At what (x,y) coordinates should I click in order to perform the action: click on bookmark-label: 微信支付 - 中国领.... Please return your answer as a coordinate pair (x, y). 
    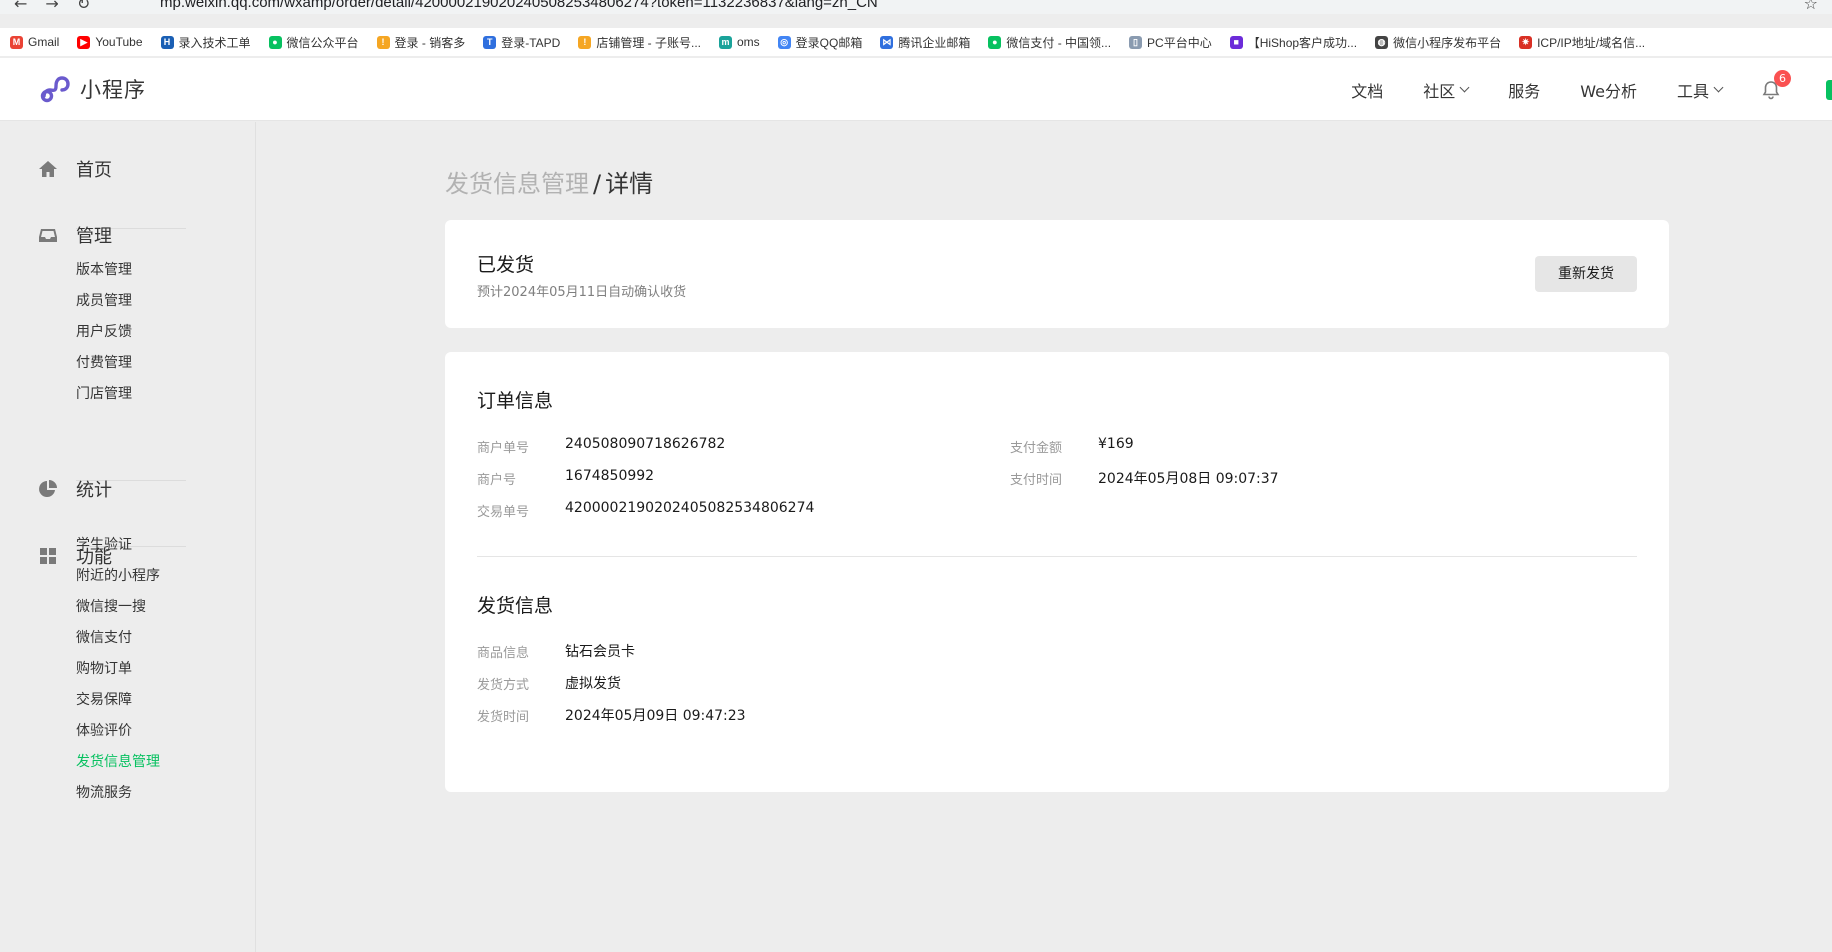
    Looking at the image, I should click on (1059, 42).